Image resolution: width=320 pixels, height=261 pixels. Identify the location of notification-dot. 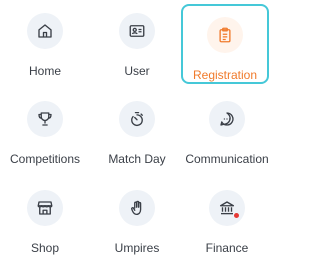
(236, 215).